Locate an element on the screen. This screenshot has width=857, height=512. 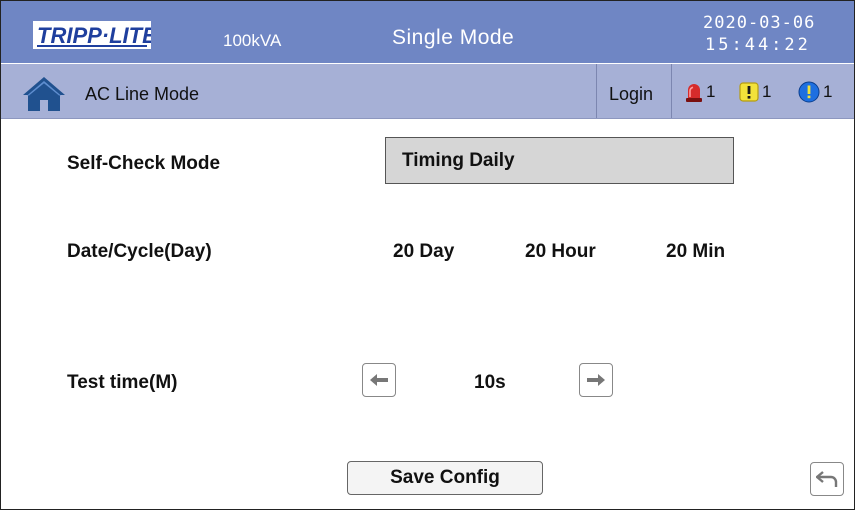
save-config-label: Save Config is located at coordinates (445, 477).